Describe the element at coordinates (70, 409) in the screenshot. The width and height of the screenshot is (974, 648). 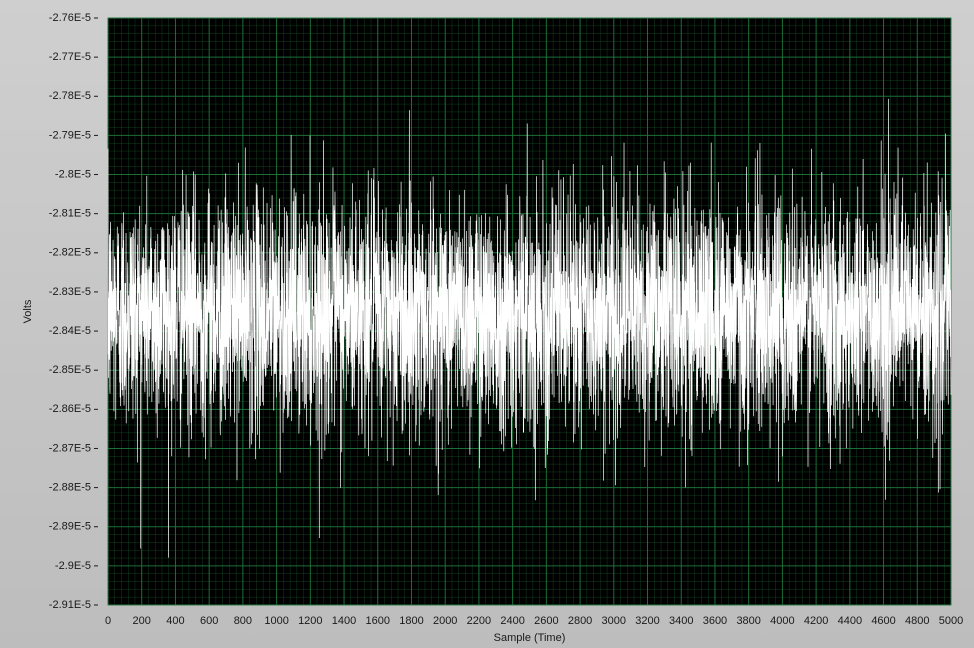
I see `y-tick-label: -2.86E-5` at that location.